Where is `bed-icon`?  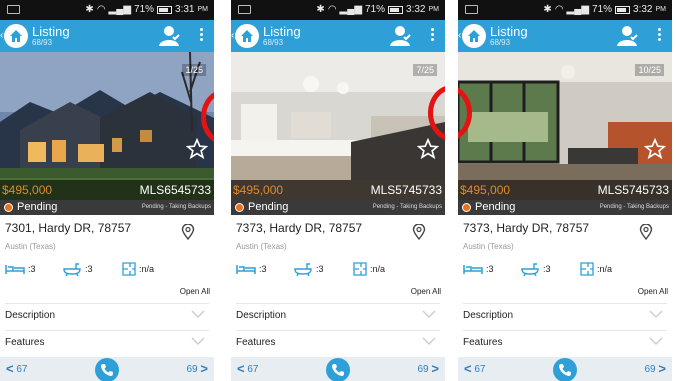 bed-icon is located at coordinates (15, 269).